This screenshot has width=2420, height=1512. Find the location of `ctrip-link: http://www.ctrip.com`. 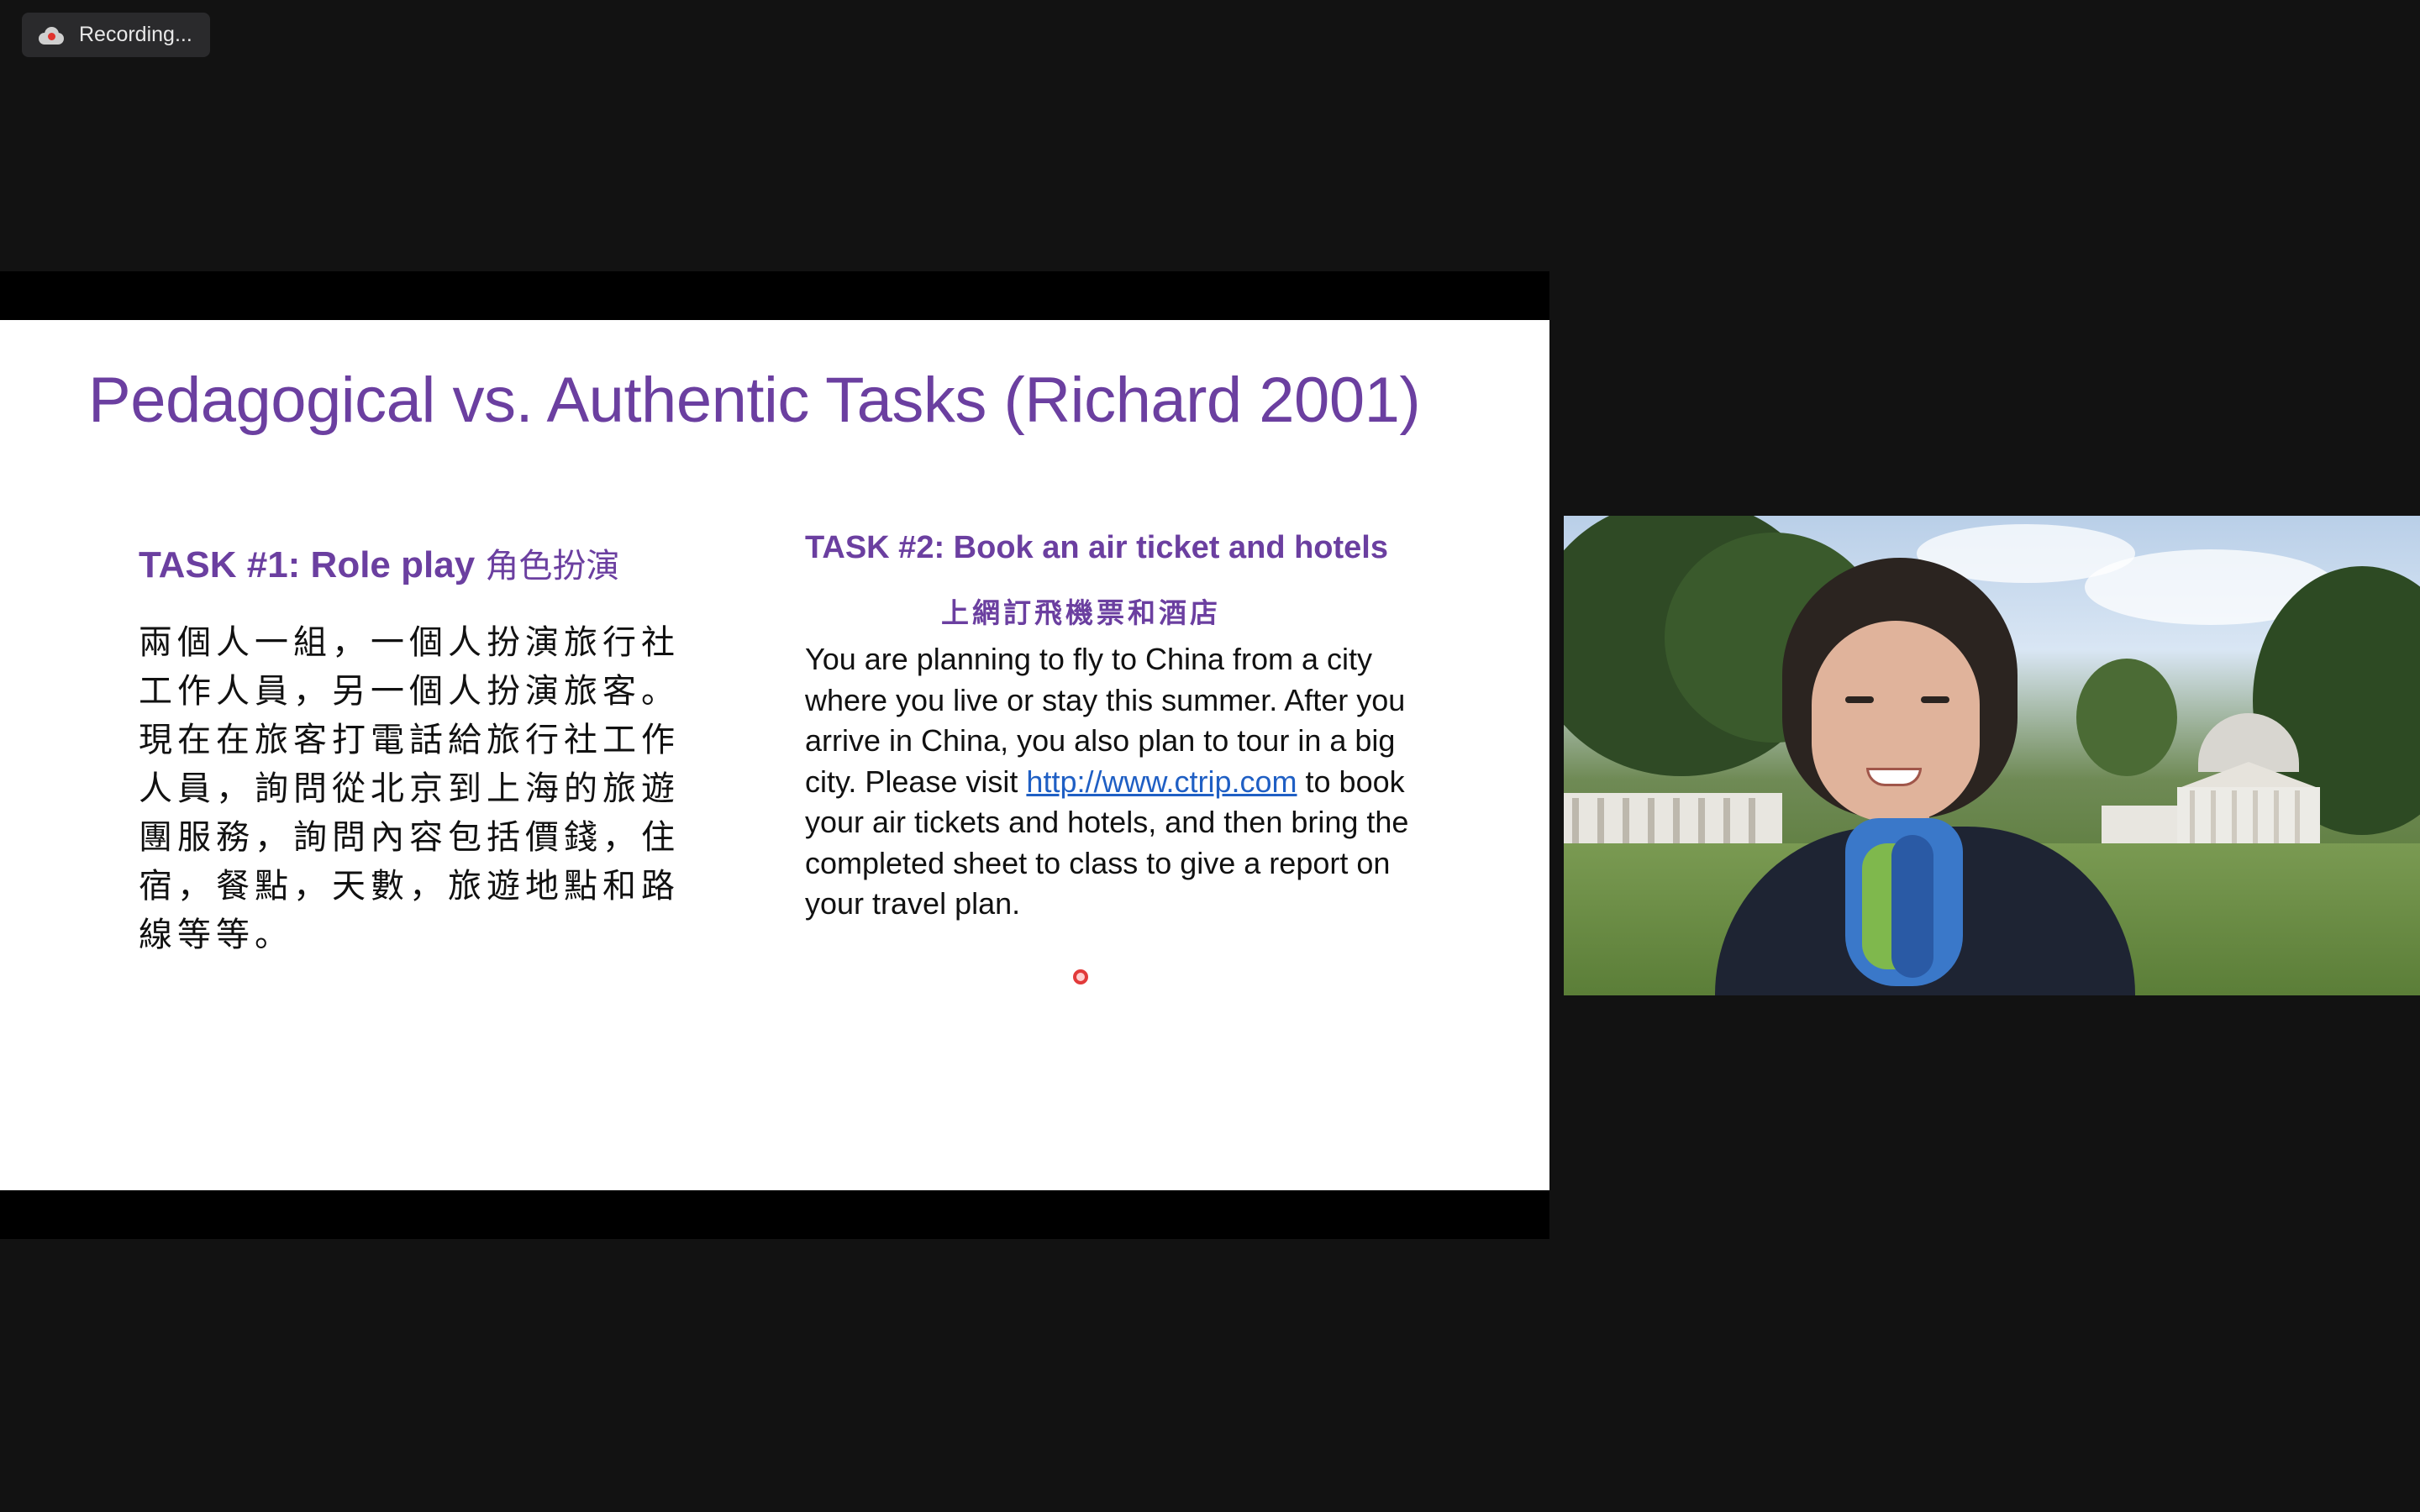

ctrip-link: http://www.ctrip.com is located at coordinates (1162, 781).